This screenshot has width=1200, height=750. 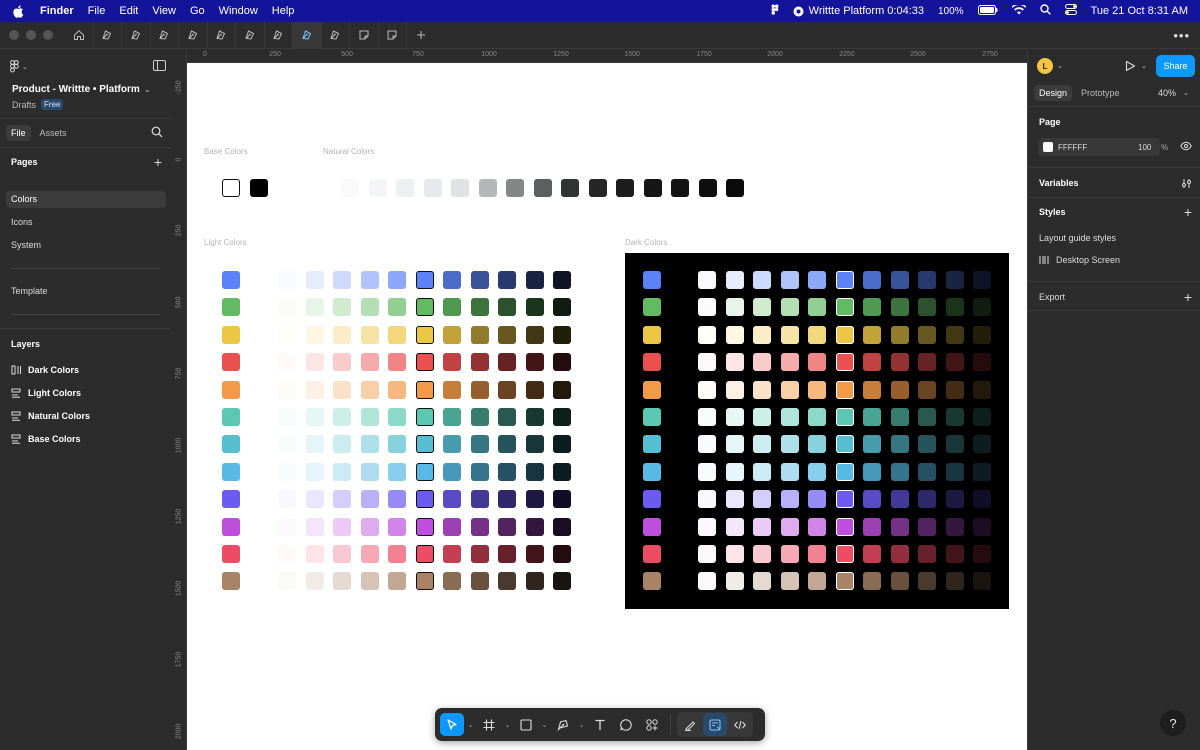 I want to click on comment-tool-button, so click(x=626, y=724).